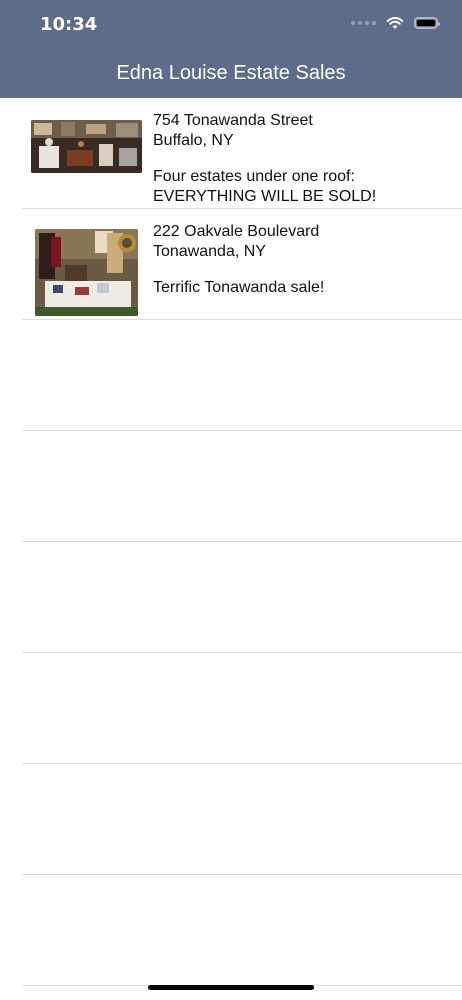 The height and width of the screenshot is (1000, 462). I want to click on status-icons, so click(395, 23).